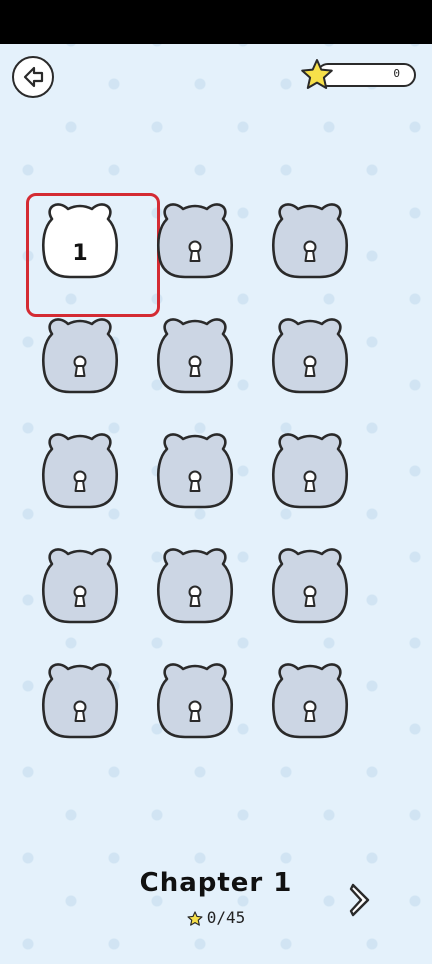 This screenshot has height=964, width=432. I want to click on back-button, so click(33, 77).